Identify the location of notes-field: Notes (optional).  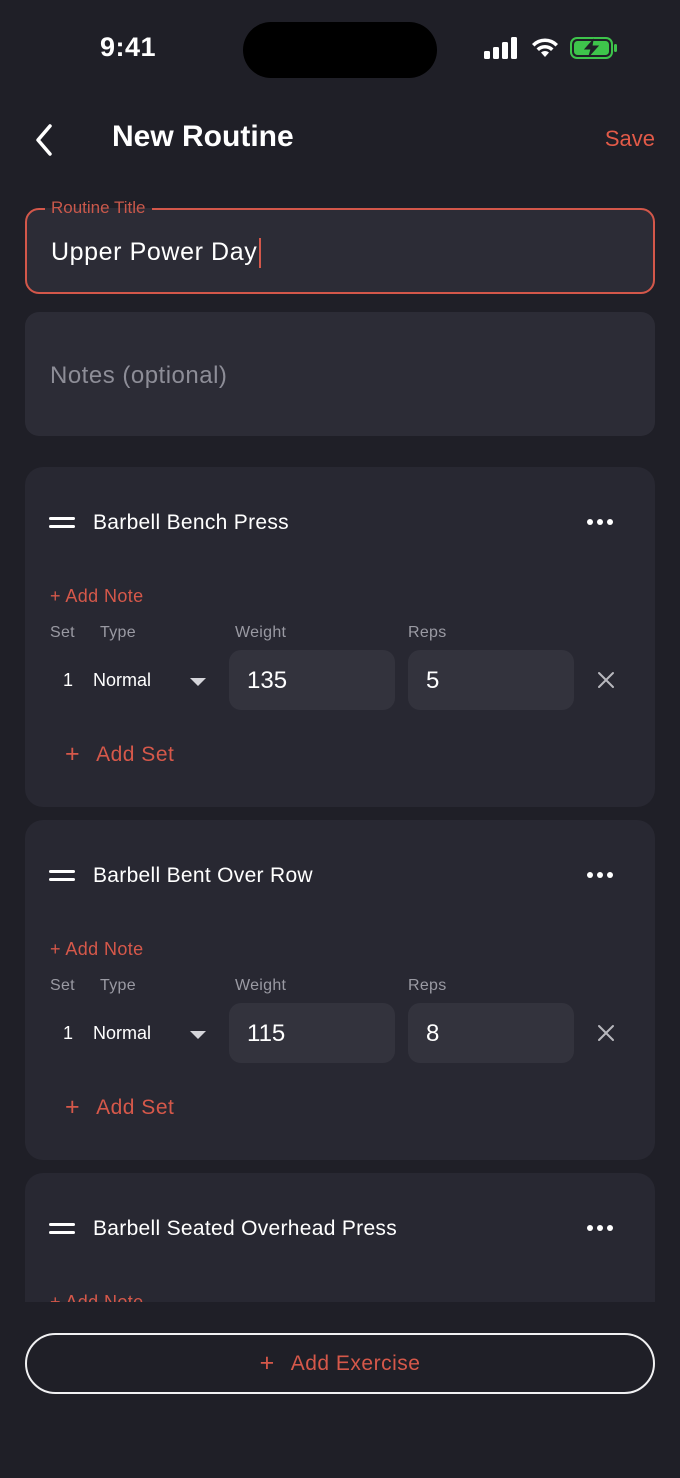
(340, 374).